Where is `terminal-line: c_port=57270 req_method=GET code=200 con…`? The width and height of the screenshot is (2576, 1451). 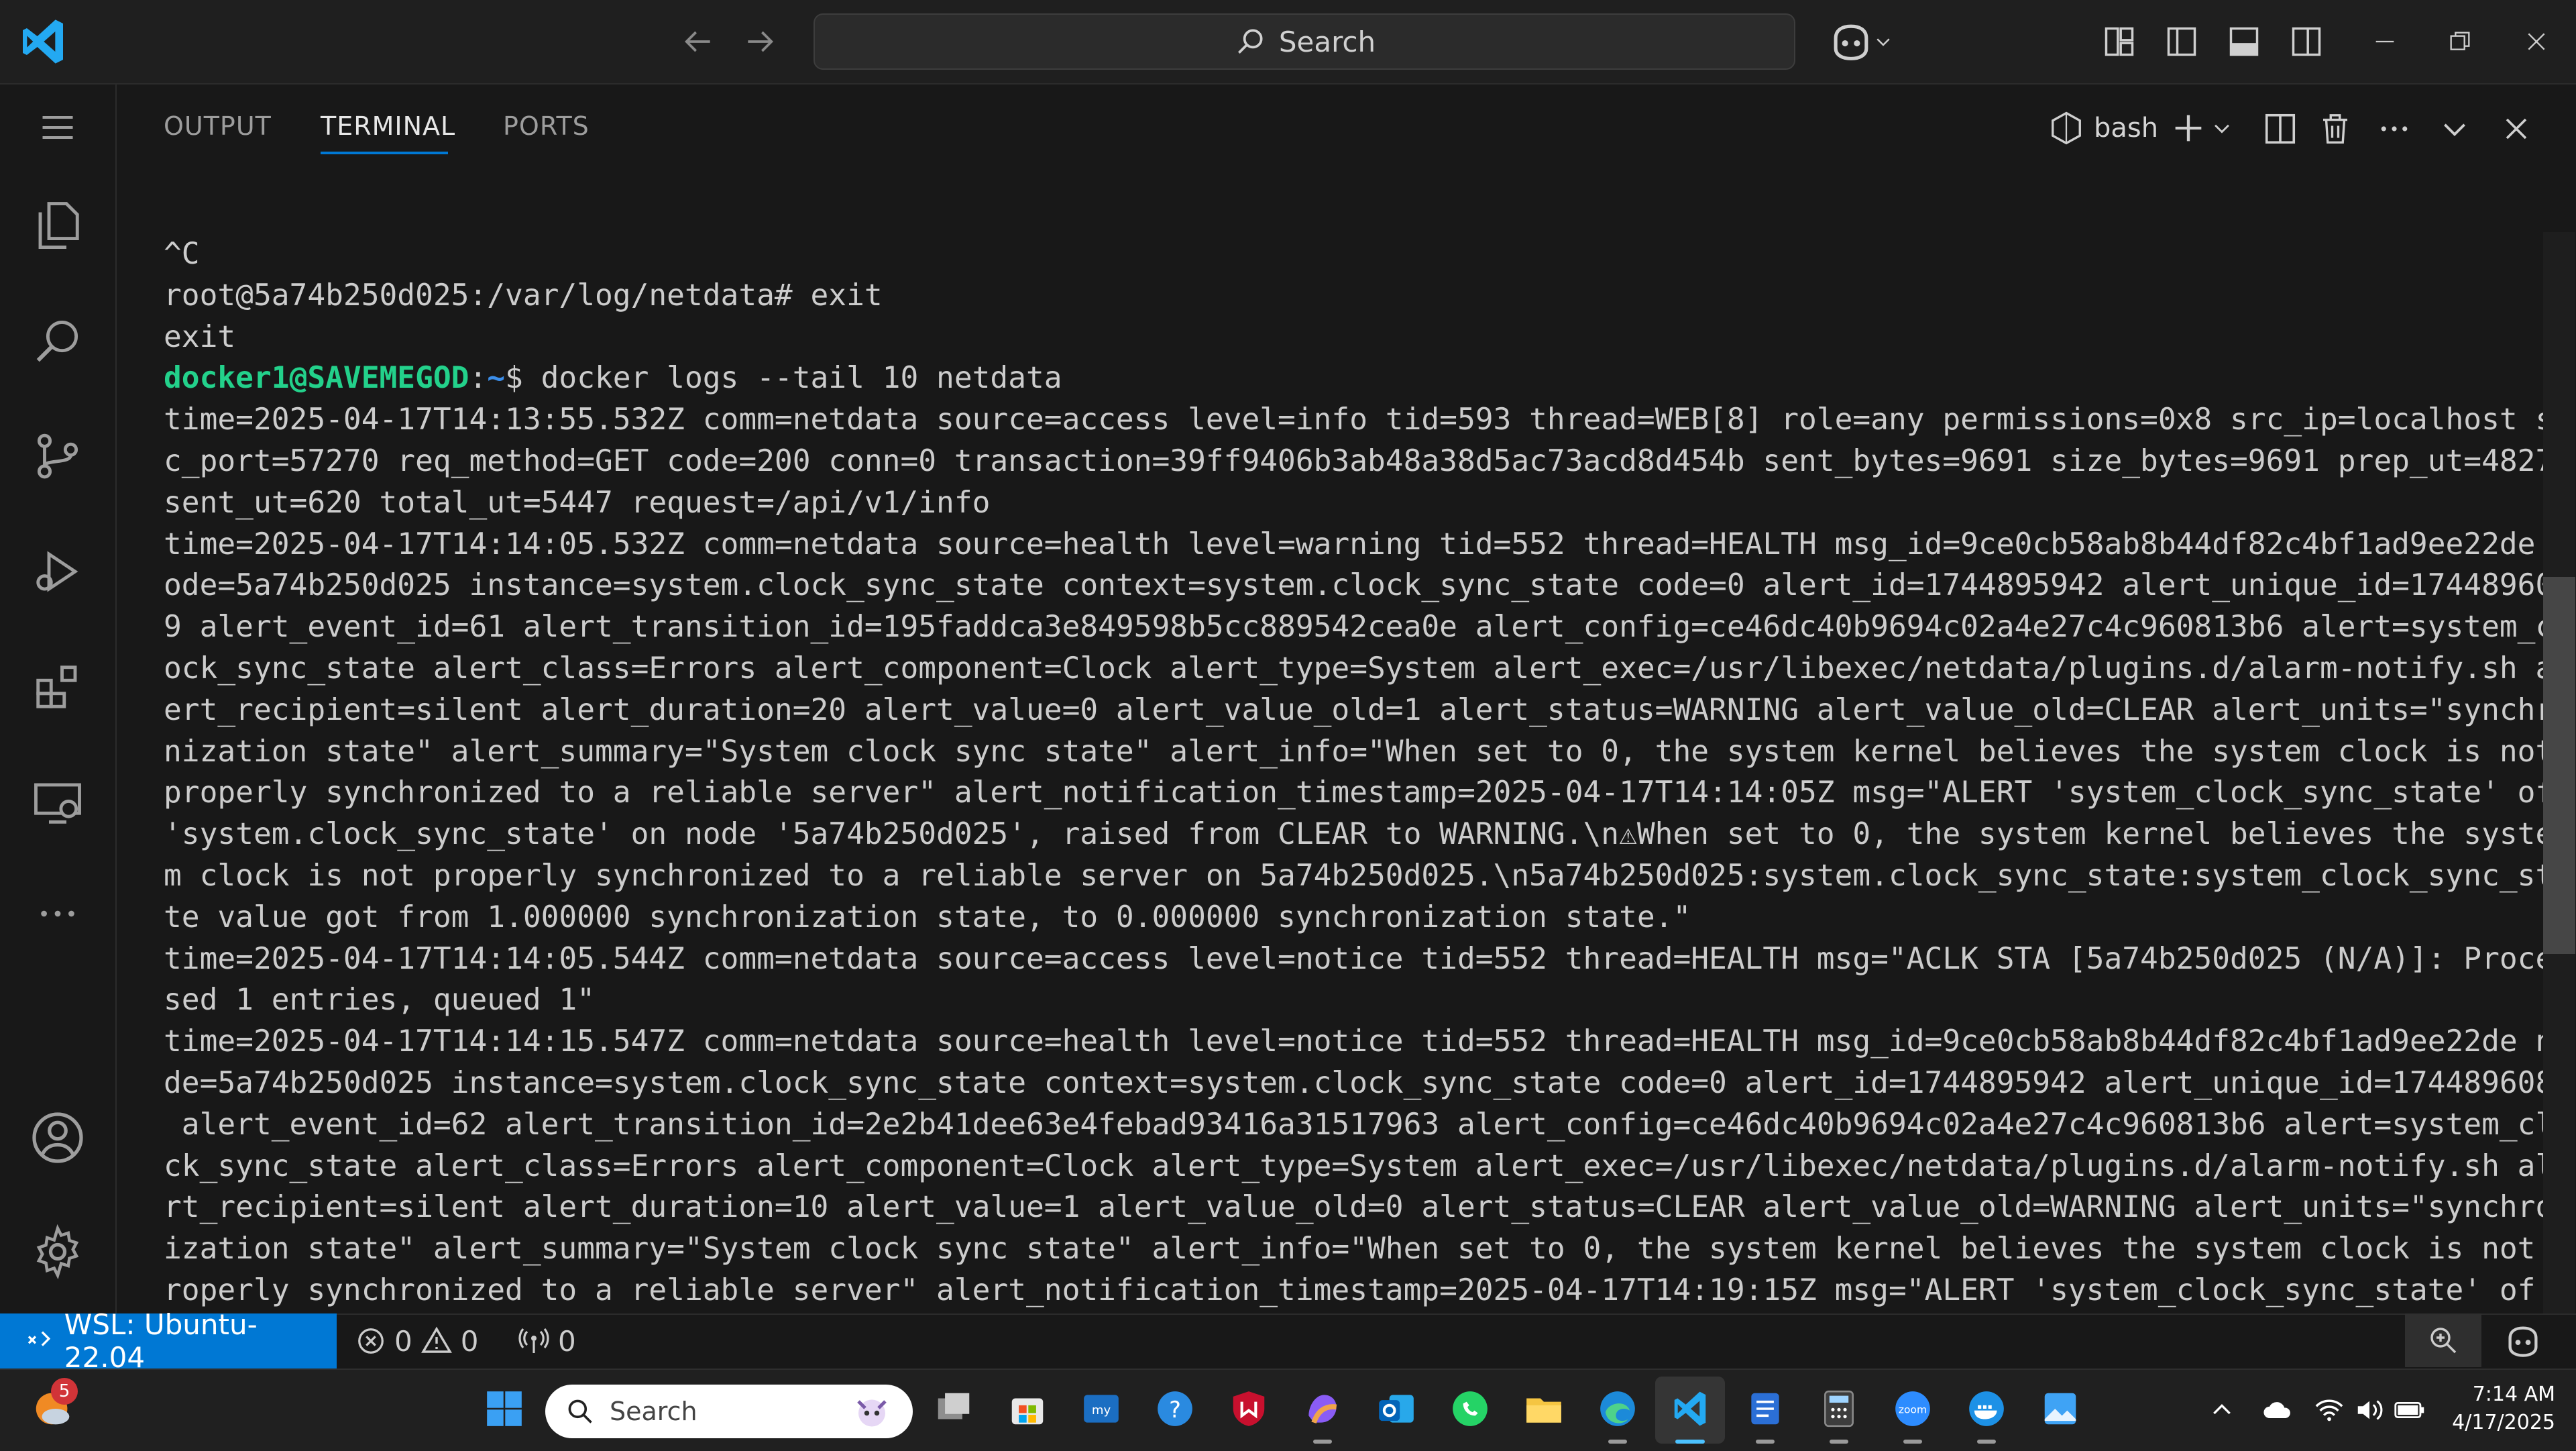
terminal-line: c_port=57270 req_method=GET code=200 con… is located at coordinates (1359, 460).